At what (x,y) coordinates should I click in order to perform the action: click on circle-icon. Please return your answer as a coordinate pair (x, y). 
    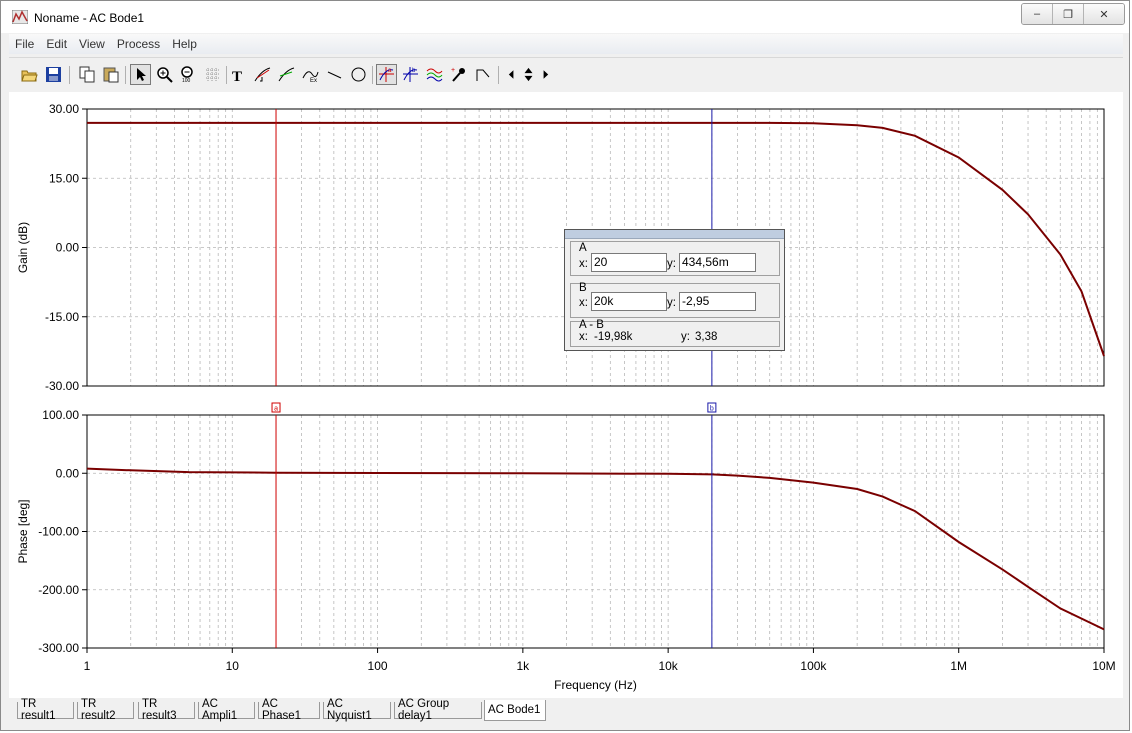
    Looking at the image, I should click on (358, 74).